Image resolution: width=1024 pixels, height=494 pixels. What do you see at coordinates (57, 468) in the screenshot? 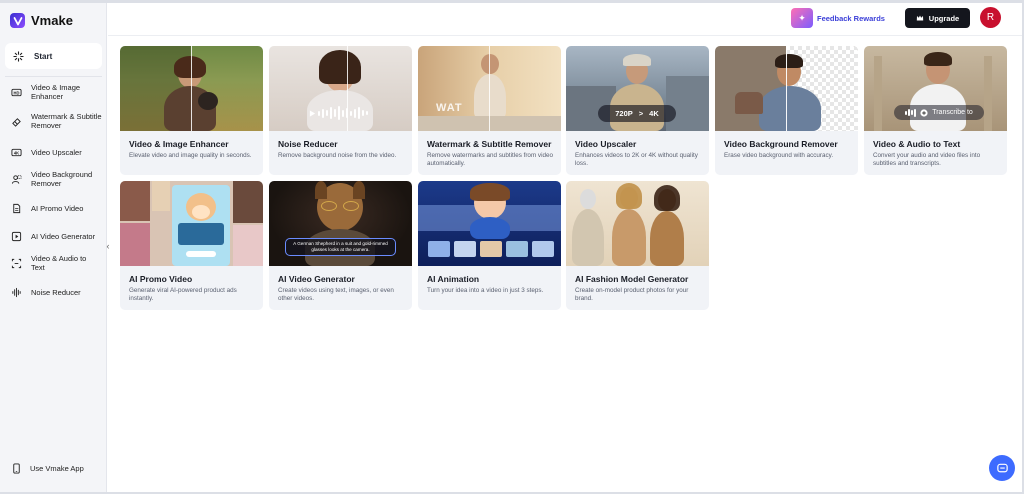
I see `use-app-label: Use Vmake App` at bounding box center [57, 468].